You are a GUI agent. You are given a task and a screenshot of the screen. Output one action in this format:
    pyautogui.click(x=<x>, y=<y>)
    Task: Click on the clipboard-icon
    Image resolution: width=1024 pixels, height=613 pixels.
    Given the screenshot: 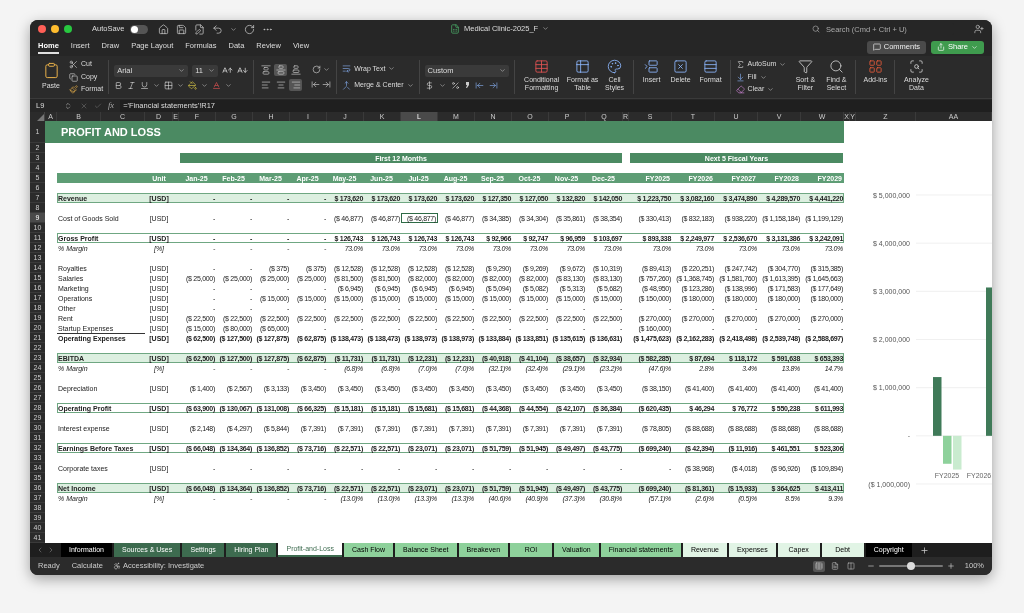 What is the action you would take?
    pyautogui.click(x=51, y=71)
    